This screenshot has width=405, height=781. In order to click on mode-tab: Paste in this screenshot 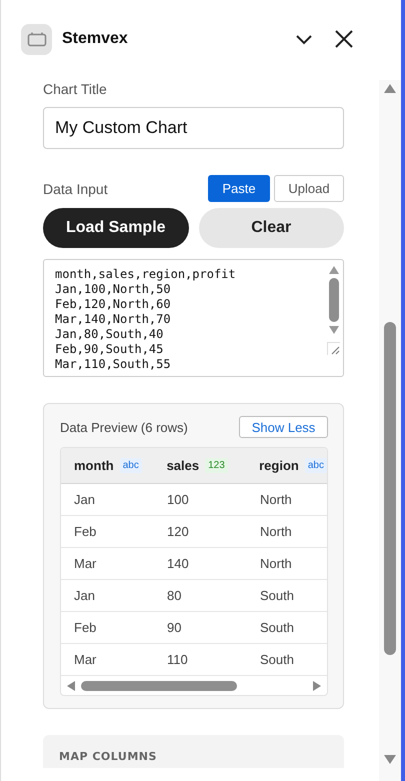, I will do `click(239, 188)`.